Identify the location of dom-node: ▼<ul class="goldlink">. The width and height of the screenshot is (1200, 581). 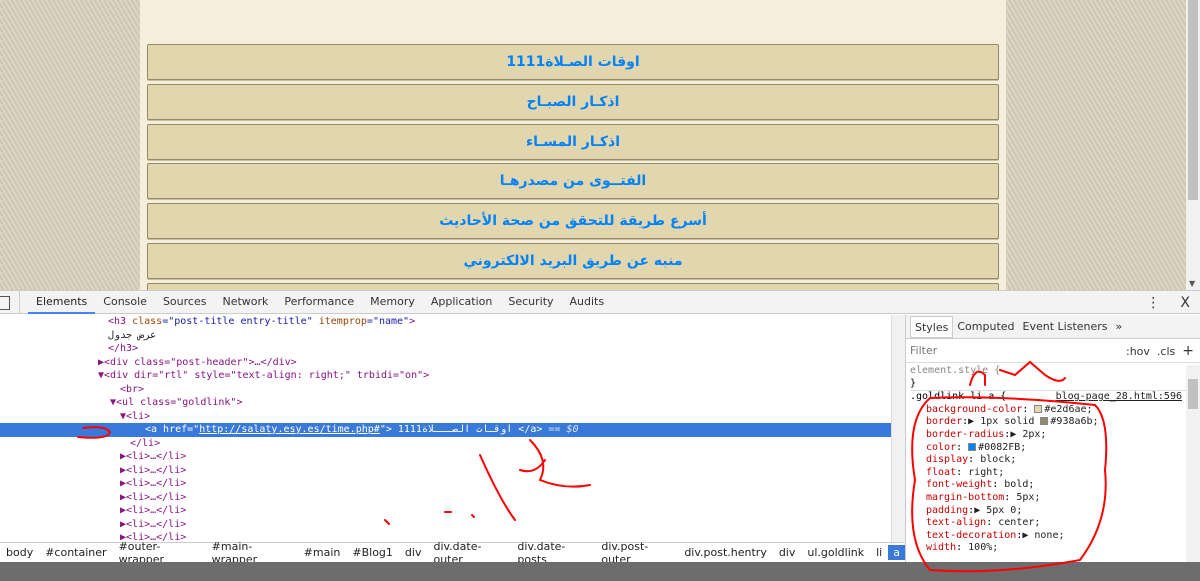
(445, 403).